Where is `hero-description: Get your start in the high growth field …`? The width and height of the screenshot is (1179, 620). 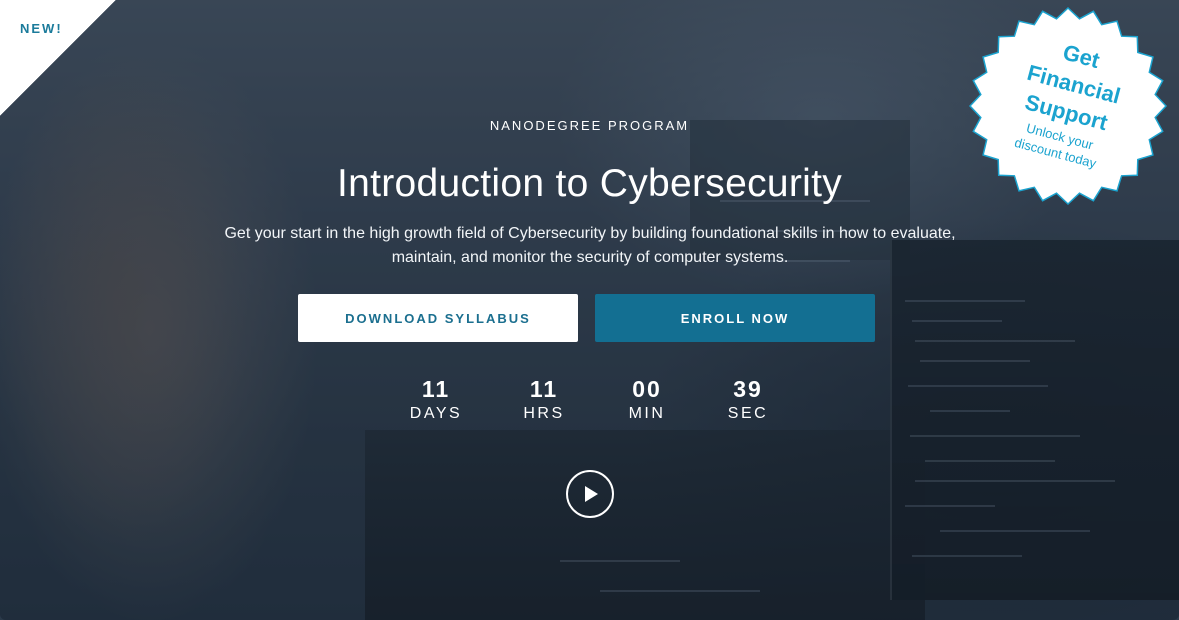 hero-description: Get your start in the high growth field … is located at coordinates (590, 246).